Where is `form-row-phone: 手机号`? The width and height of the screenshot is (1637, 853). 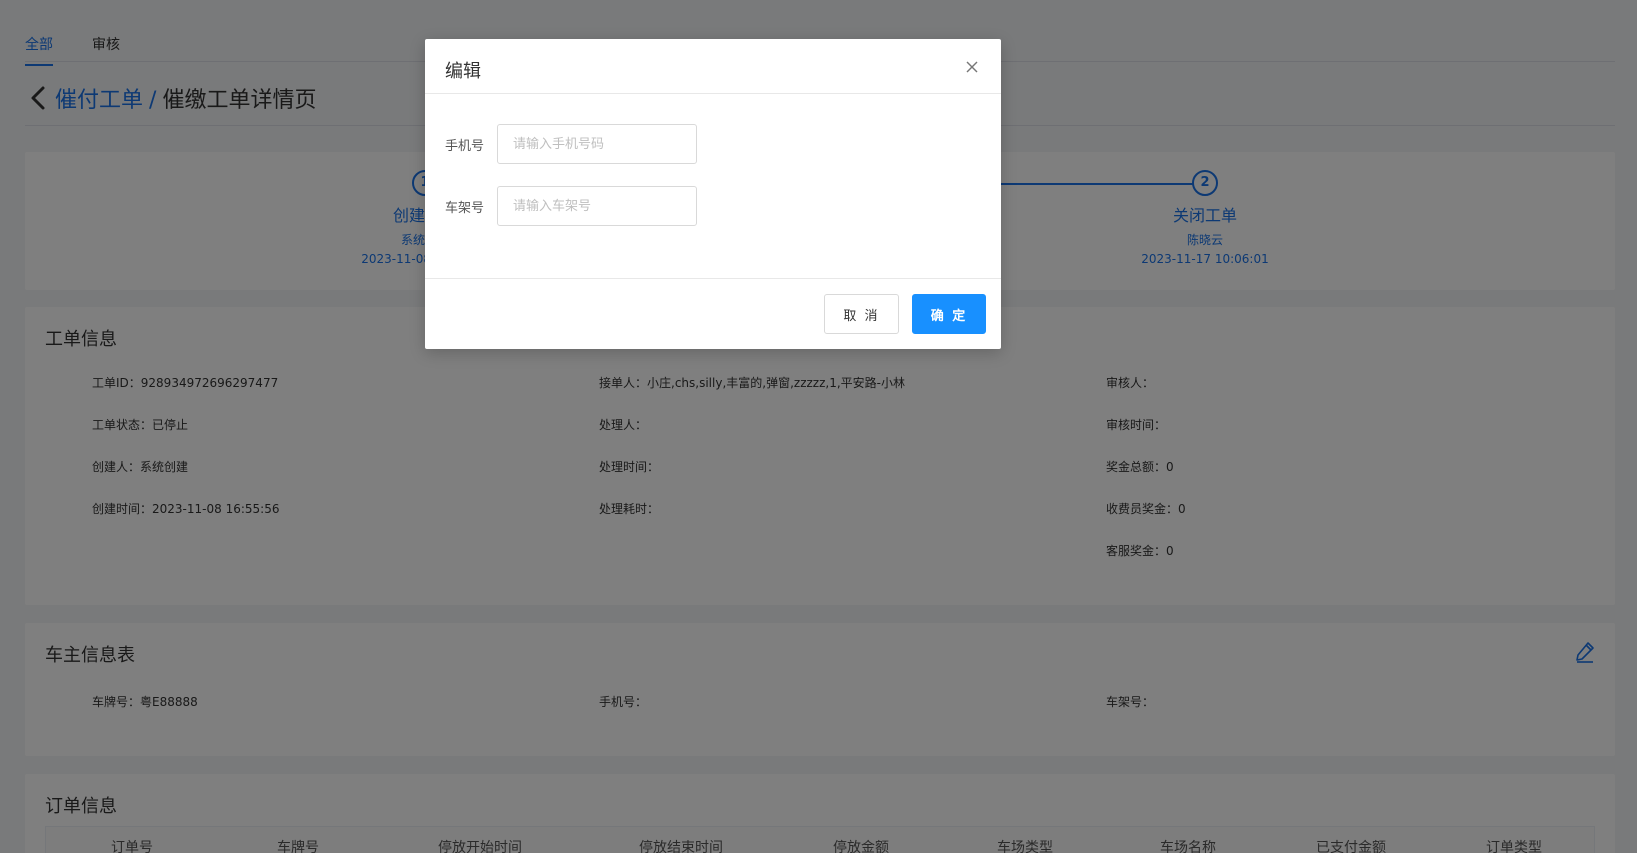
form-row-phone: 手机号 is located at coordinates (571, 144).